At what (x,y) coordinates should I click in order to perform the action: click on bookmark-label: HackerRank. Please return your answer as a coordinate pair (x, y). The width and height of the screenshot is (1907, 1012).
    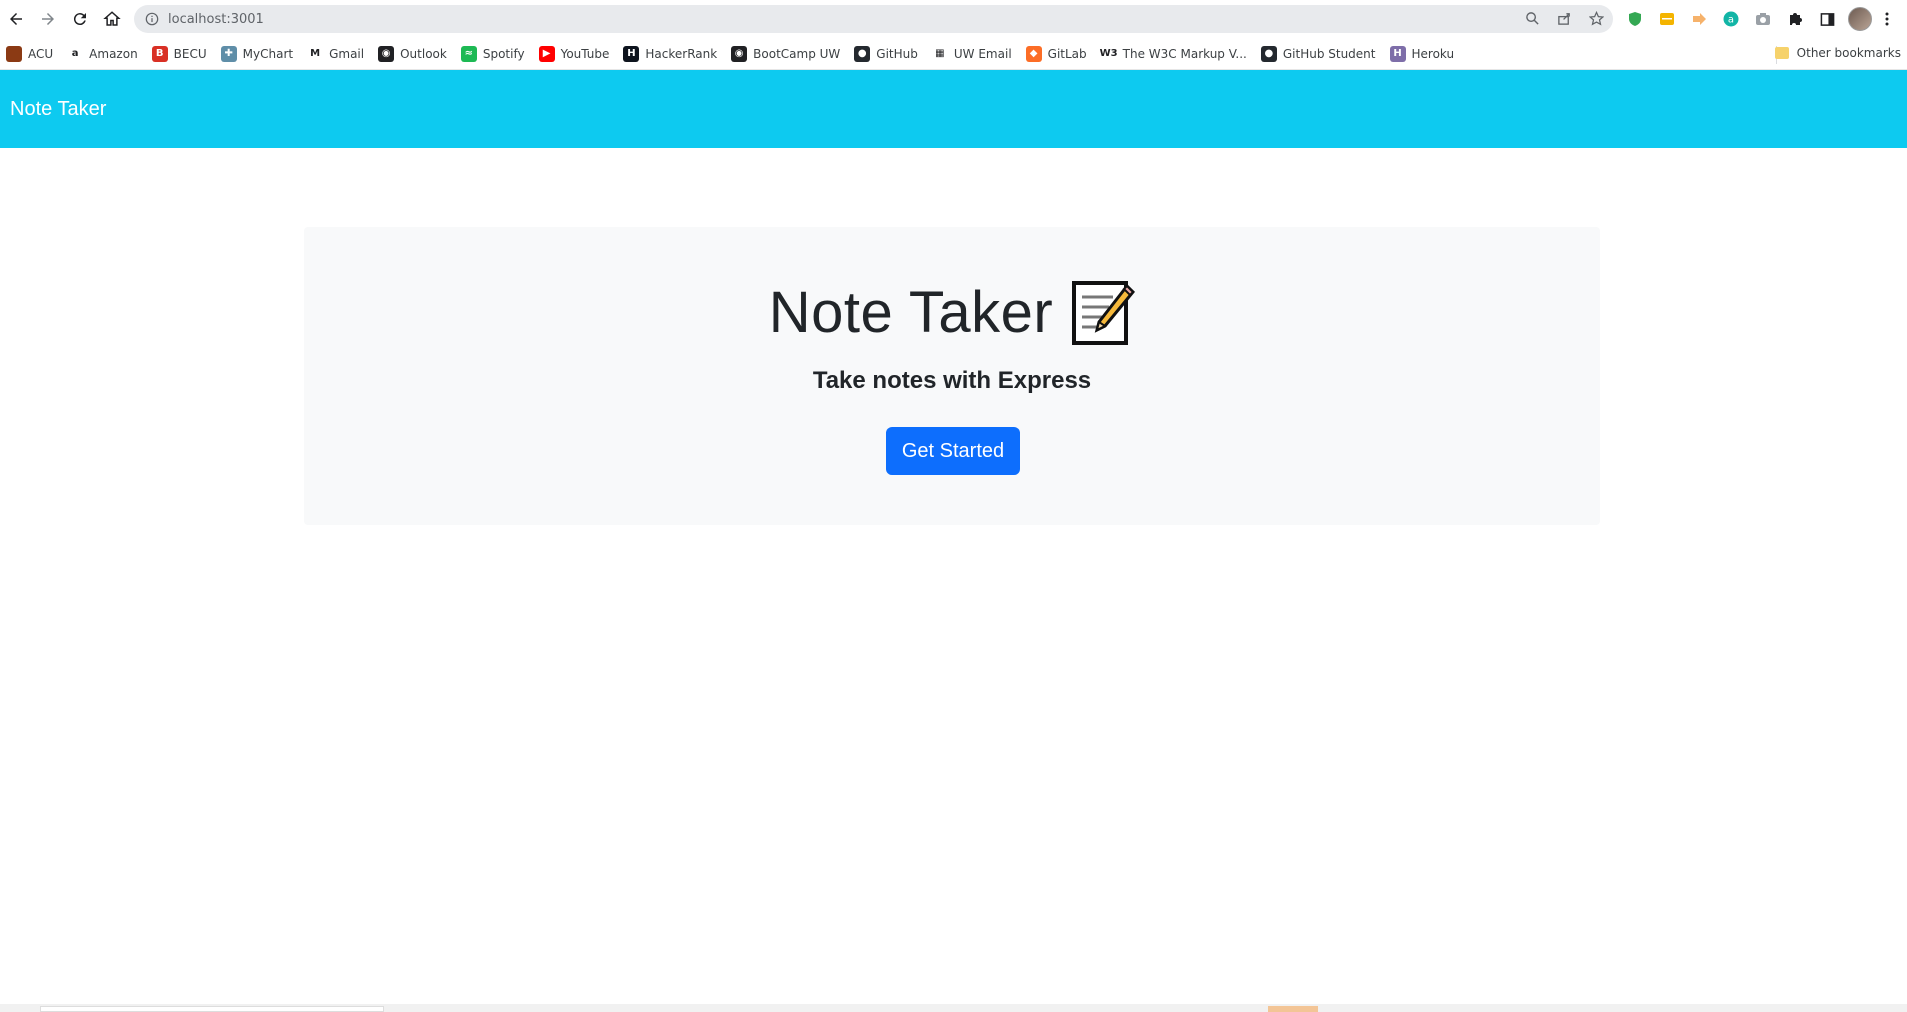
    Looking at the image, I should click on (681, 53).